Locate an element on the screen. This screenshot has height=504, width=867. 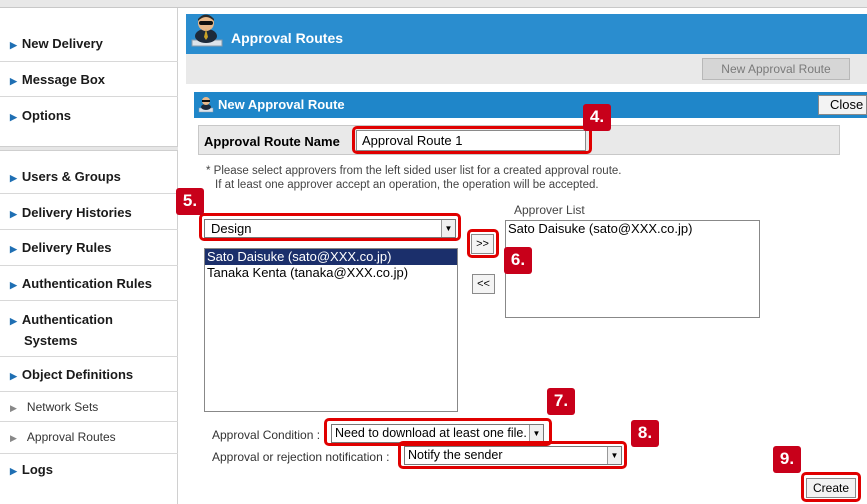
step-callout: 5. is located at coordinates (190, 201).